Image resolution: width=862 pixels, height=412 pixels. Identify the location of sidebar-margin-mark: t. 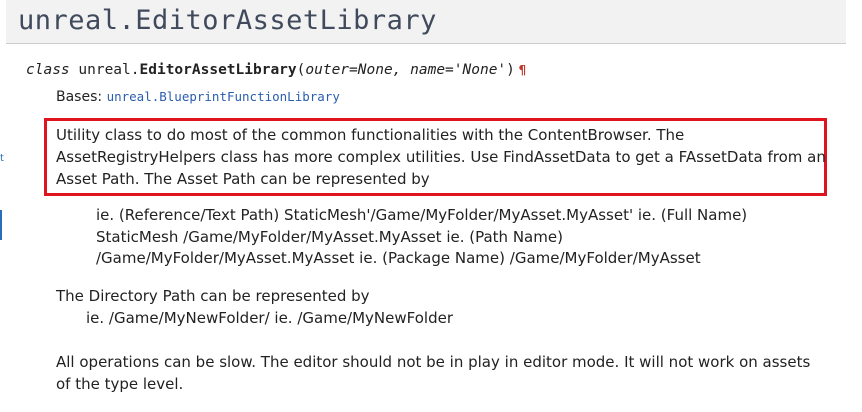
(2, 158).